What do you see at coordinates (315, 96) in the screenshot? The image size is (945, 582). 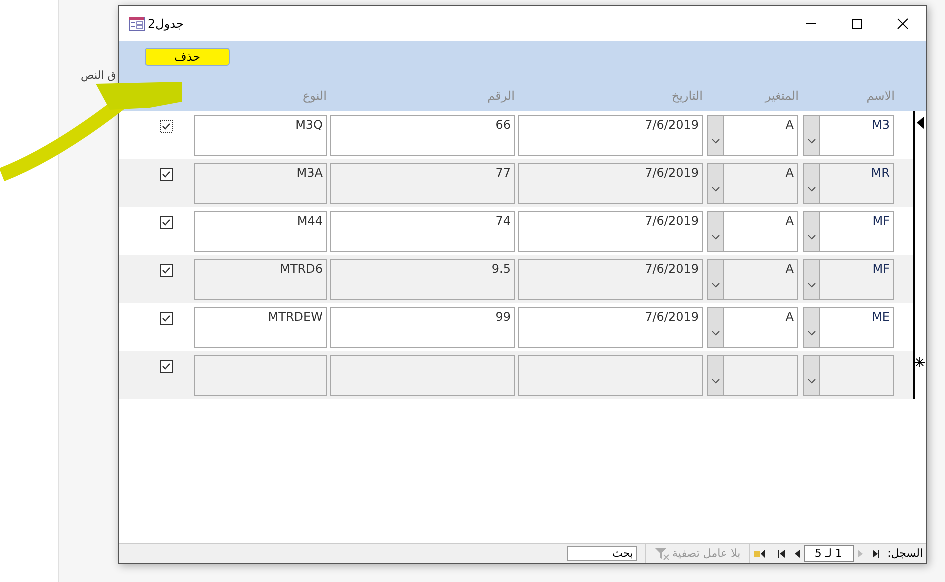 I see `column-header: النوع` at bounding box center [315, 96].